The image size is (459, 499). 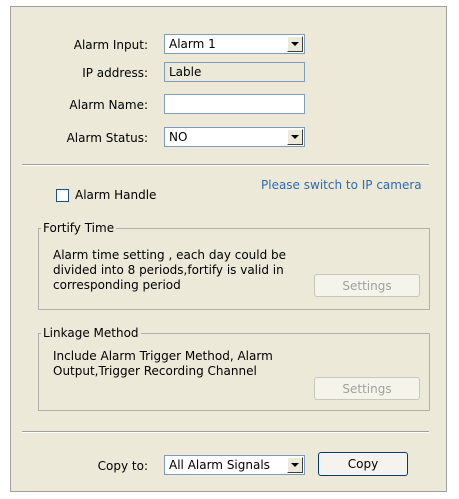 I want to click on switch-ip-camera-notice: Please switch to IP camera, so click(x=341, y=185).